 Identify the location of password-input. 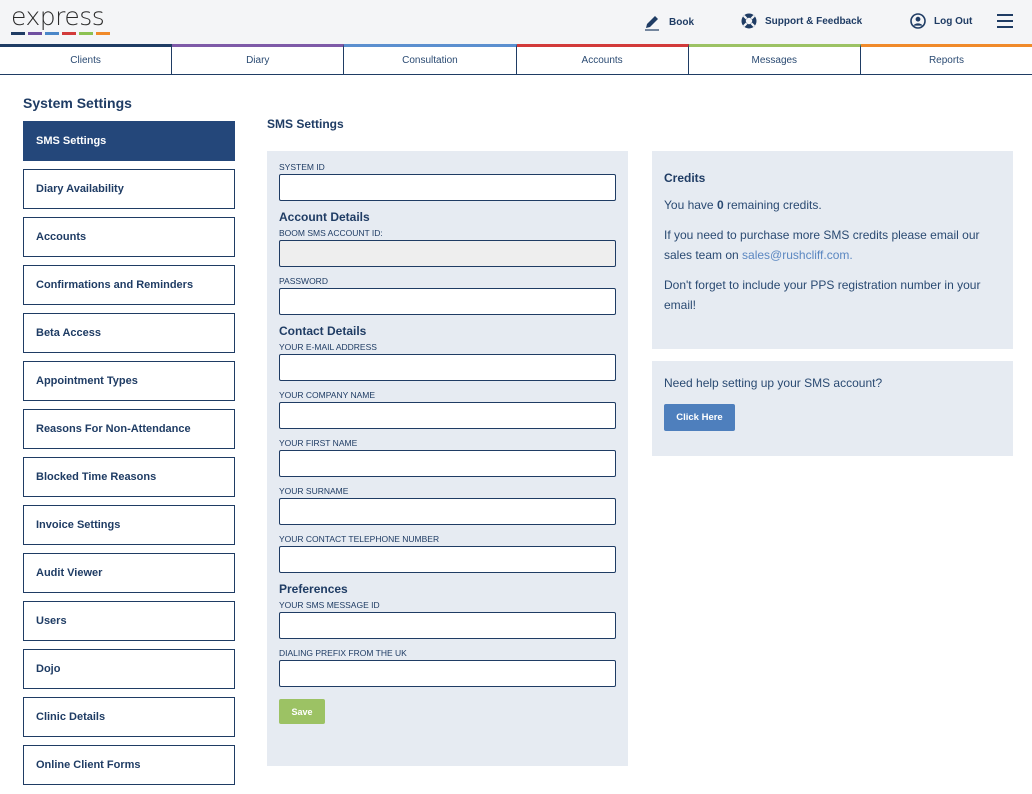
(447, 301).